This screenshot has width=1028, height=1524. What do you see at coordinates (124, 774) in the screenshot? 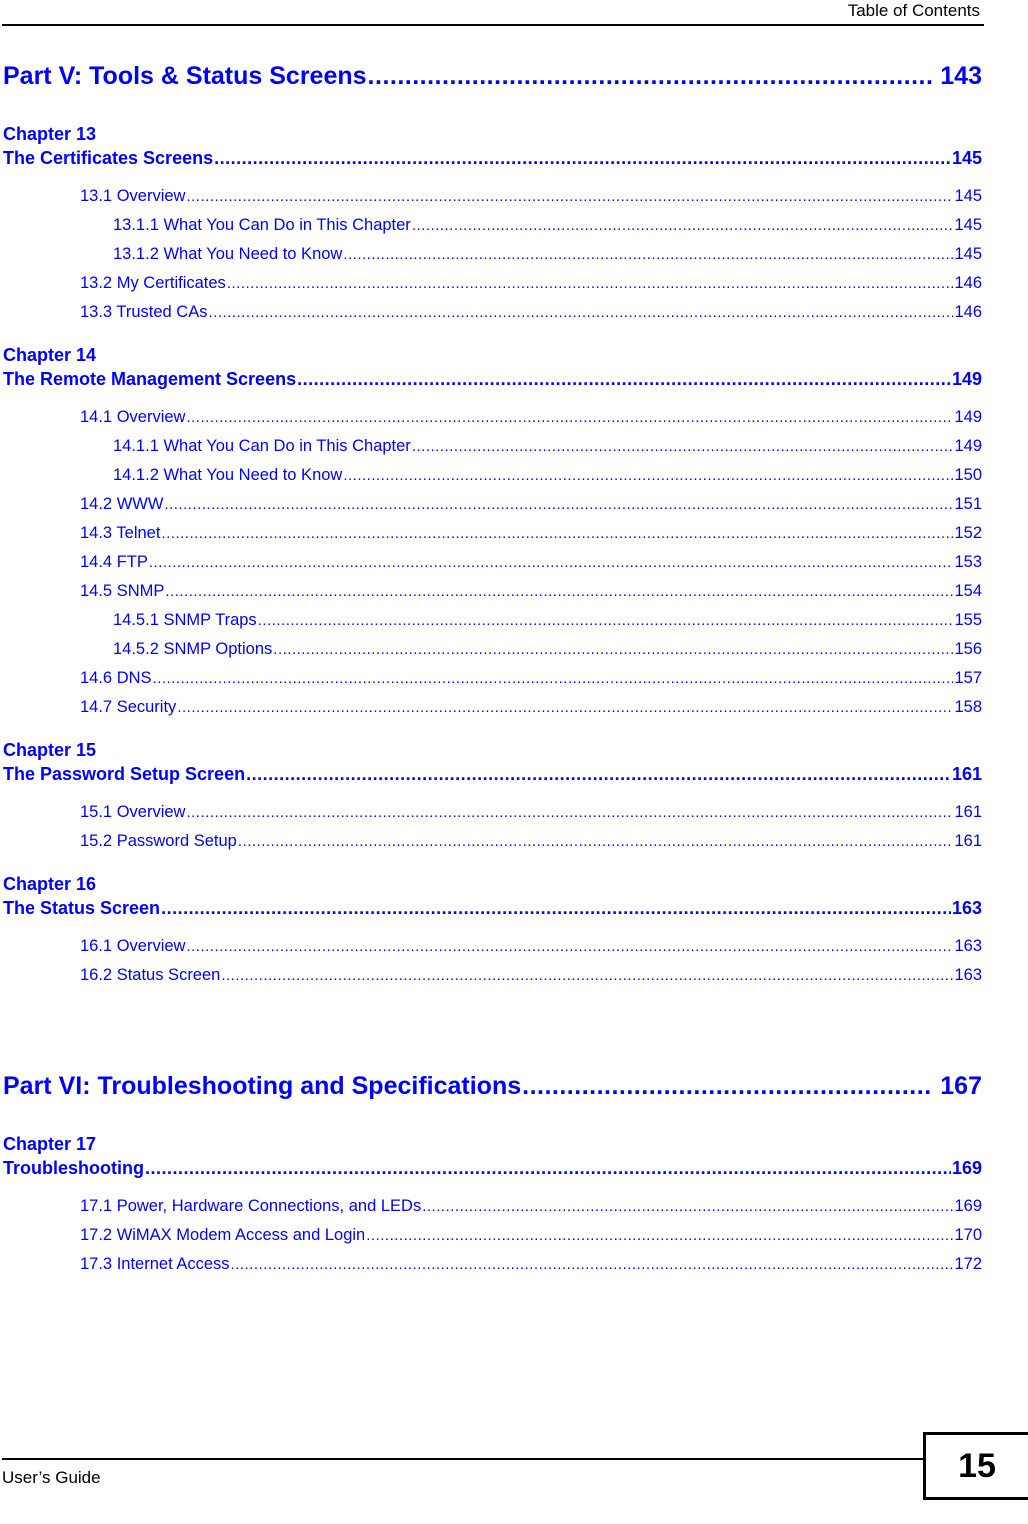
I see `chapter-title: The Password Setup Screen` at bounding box center [124, 774].